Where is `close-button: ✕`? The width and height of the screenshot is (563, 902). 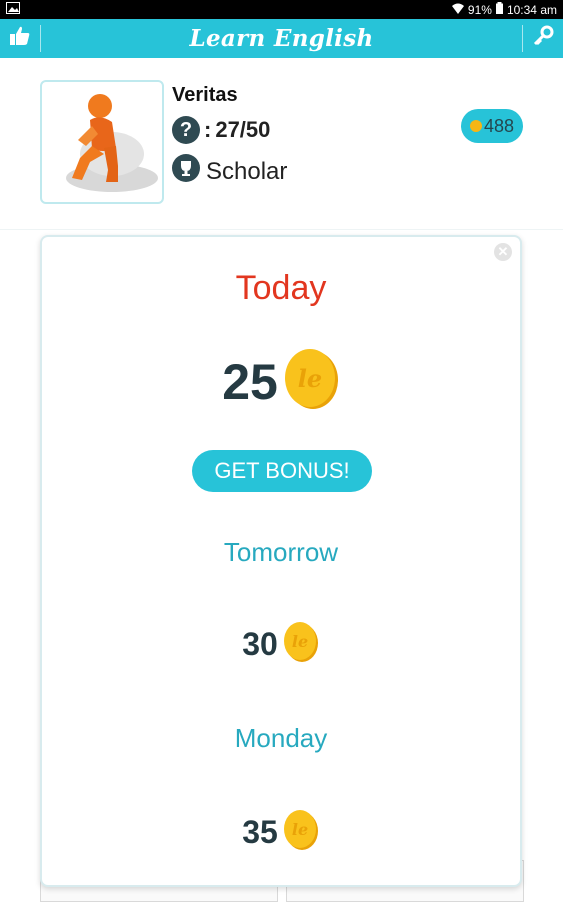
close-button: ✕ is located at coordinates (503, 252).